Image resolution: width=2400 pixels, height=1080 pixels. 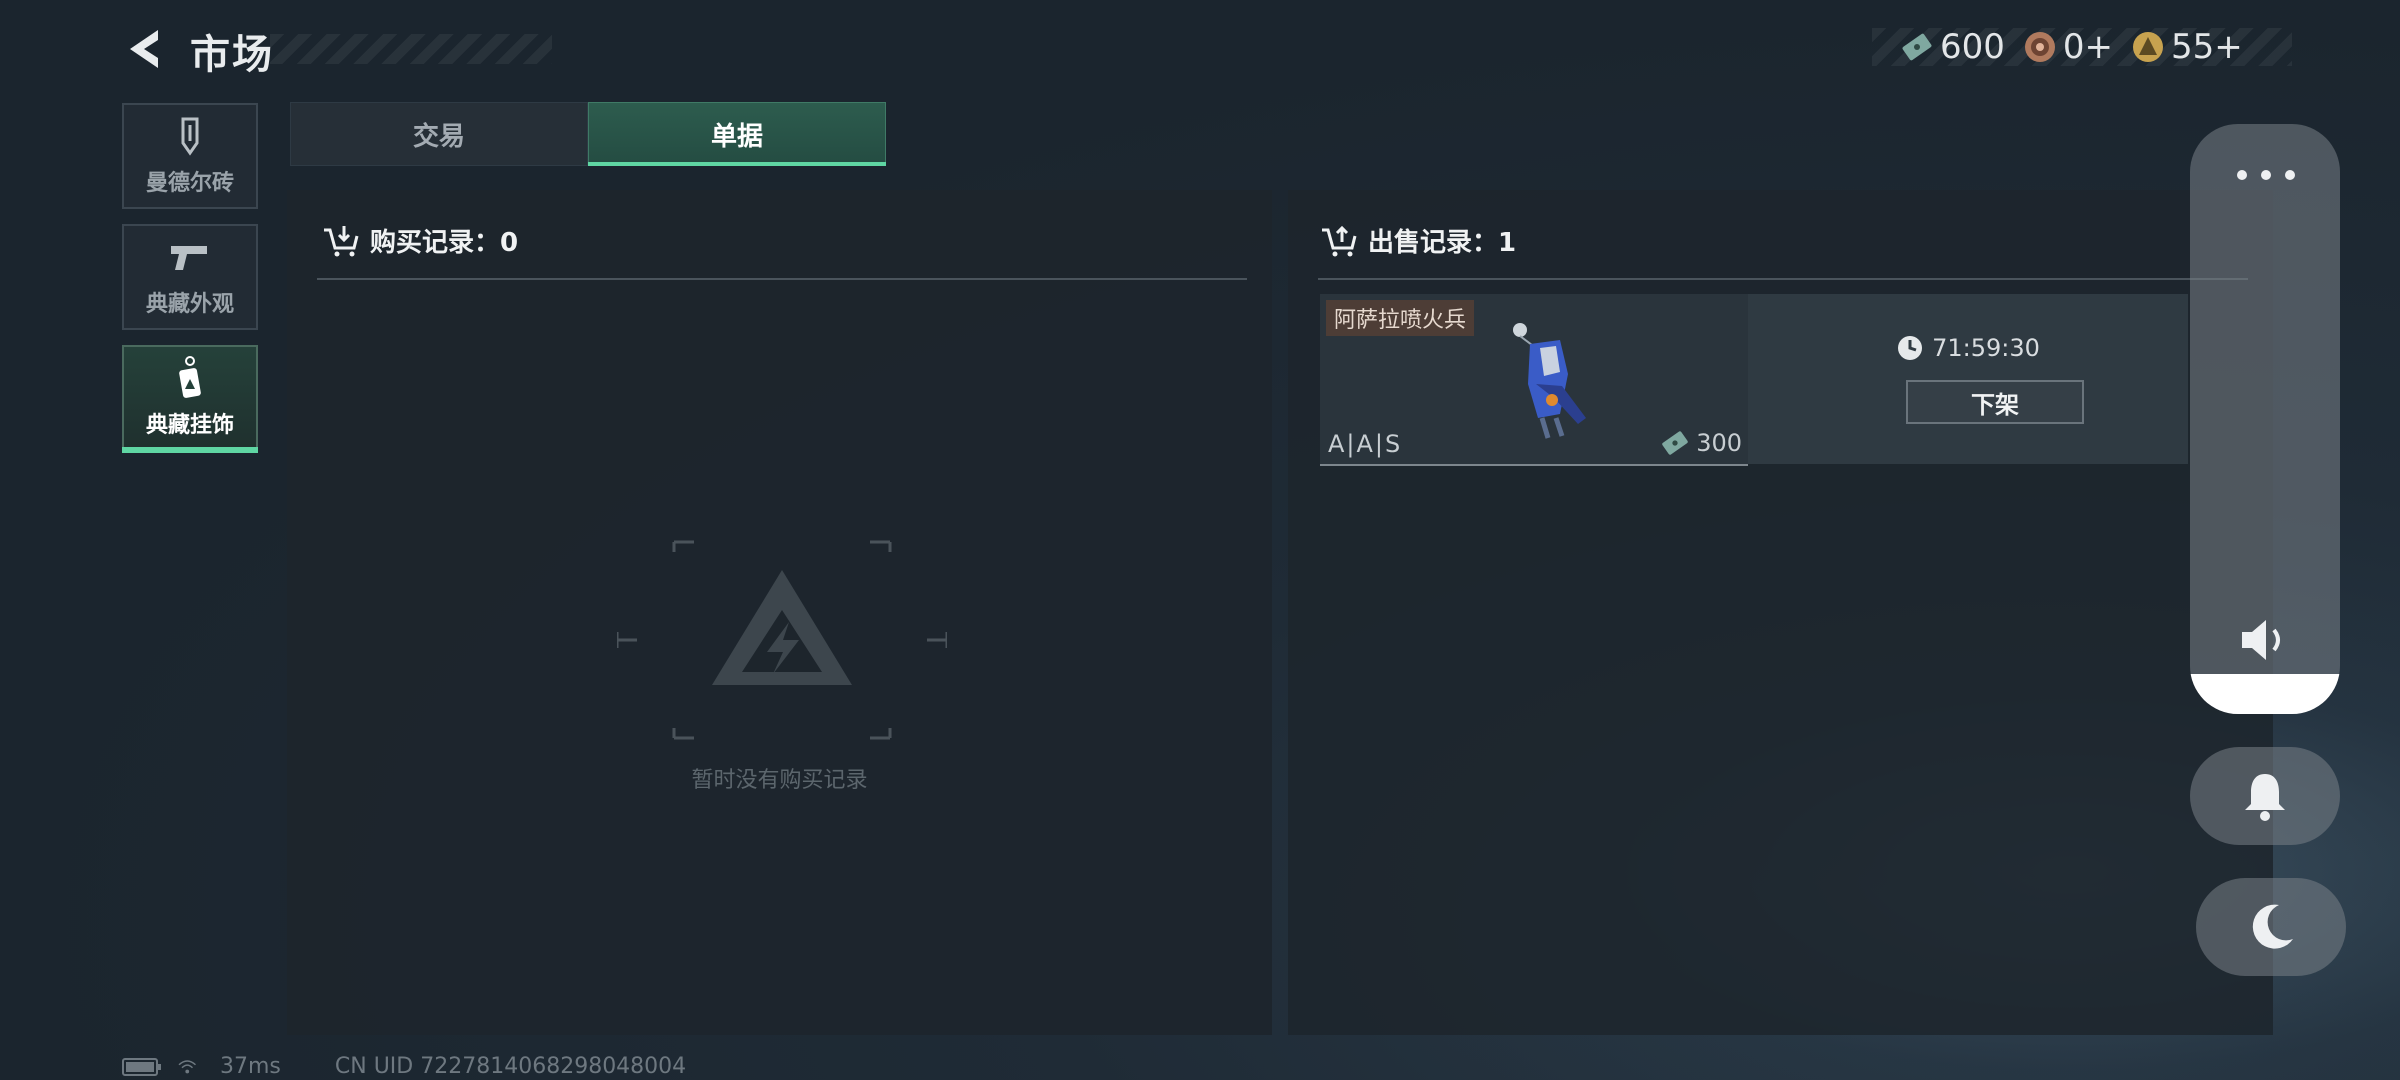 I want to click on currency-token: 0+, so click(x=2068, y=47).